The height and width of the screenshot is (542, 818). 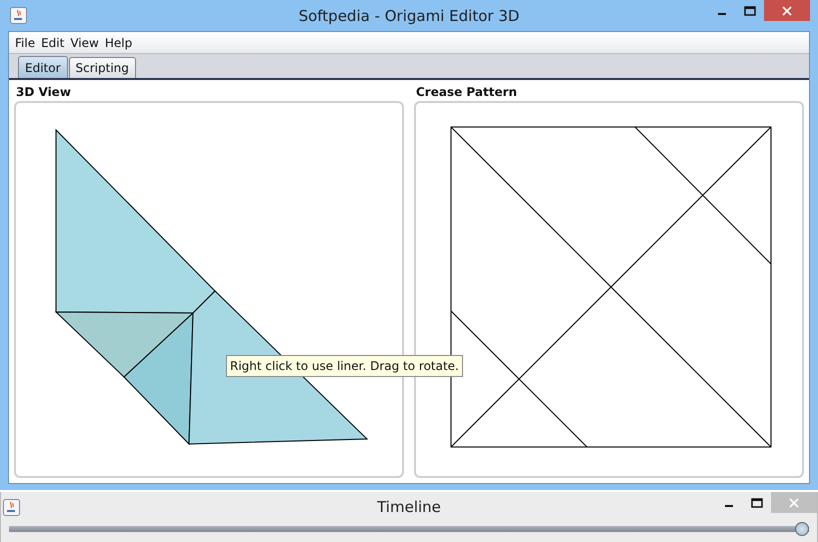 What do you see at coordinates (409, 15) in the screenshot?
I see `window-title: Softpedia - Origami Editor 3D` at bounding box center [409, 15].